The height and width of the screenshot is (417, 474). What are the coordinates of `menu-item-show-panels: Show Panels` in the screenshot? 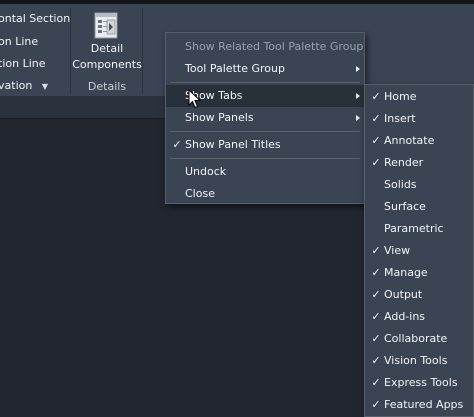 It's located at (265, 118).